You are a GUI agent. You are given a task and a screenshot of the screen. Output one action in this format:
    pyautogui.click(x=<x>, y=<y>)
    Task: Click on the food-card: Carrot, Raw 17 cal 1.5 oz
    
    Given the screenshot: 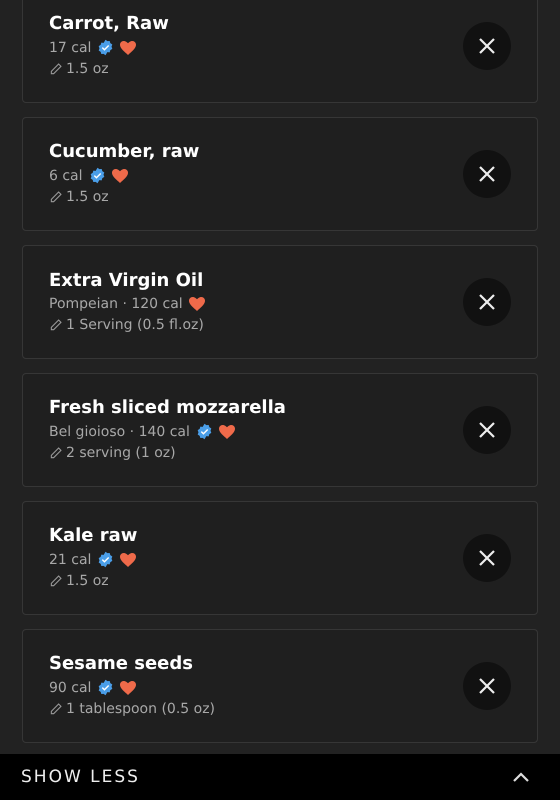 What is the action you would take?
    pyautogui.click(x=280, y=51)
    